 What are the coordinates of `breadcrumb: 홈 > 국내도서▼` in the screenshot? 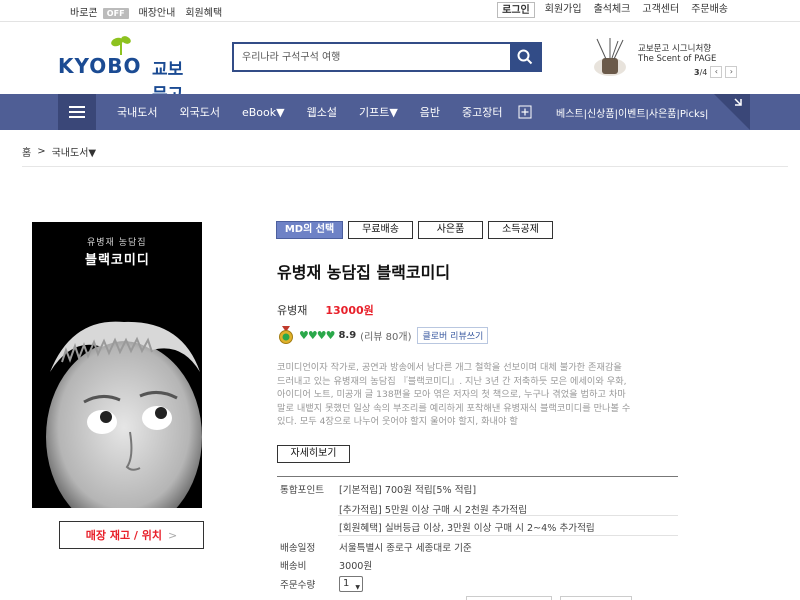 It's located at (59, 151).